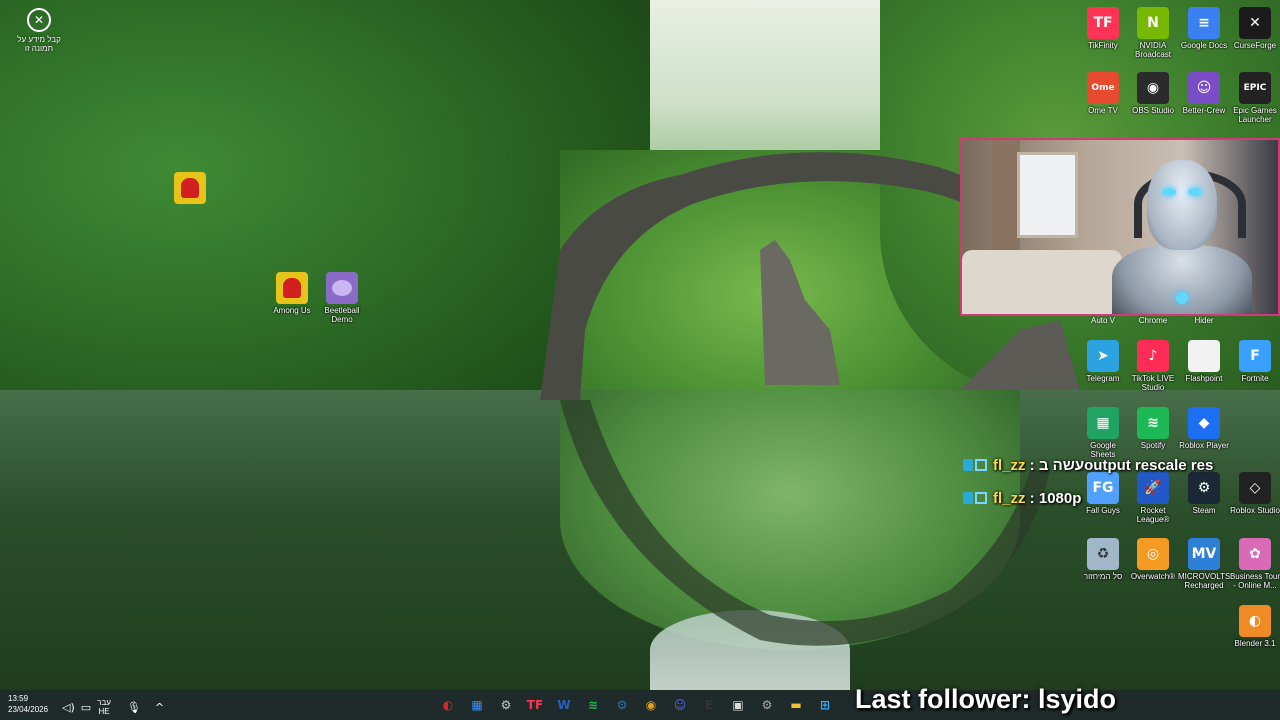  Describe the element at coordinates (1255, 554) in the screenshot. I see `business-tour-icon: ✿` at that location.